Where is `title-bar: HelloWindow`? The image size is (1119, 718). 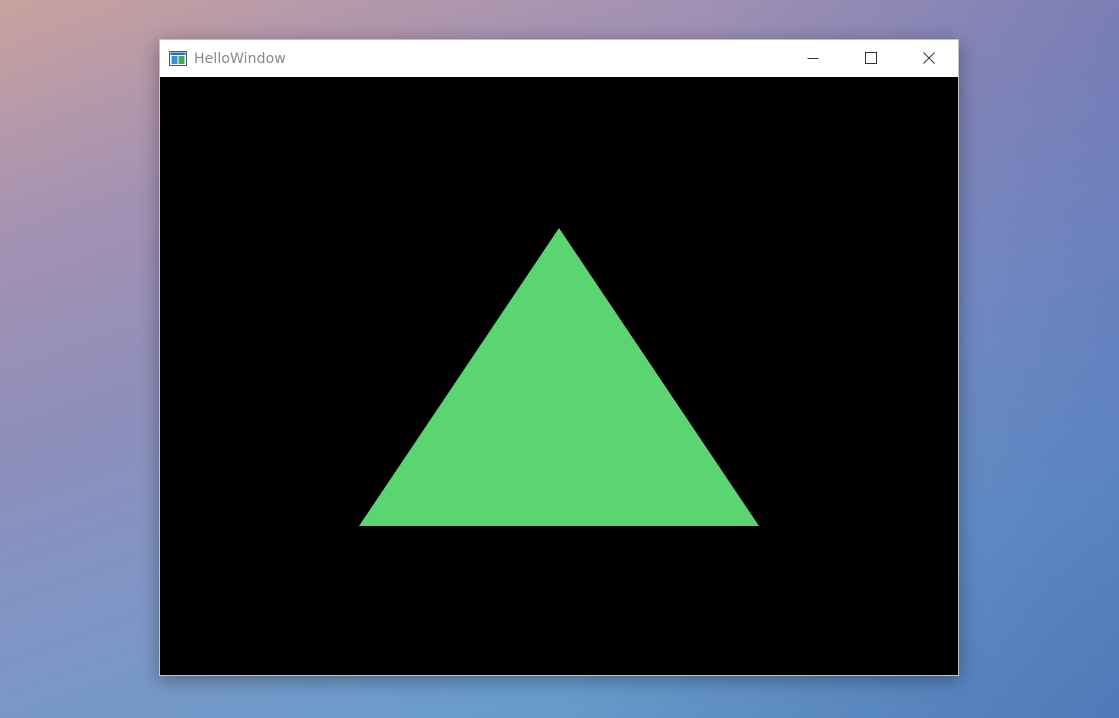 title-bar: HelloWindow is located at coordinates (559, 58).